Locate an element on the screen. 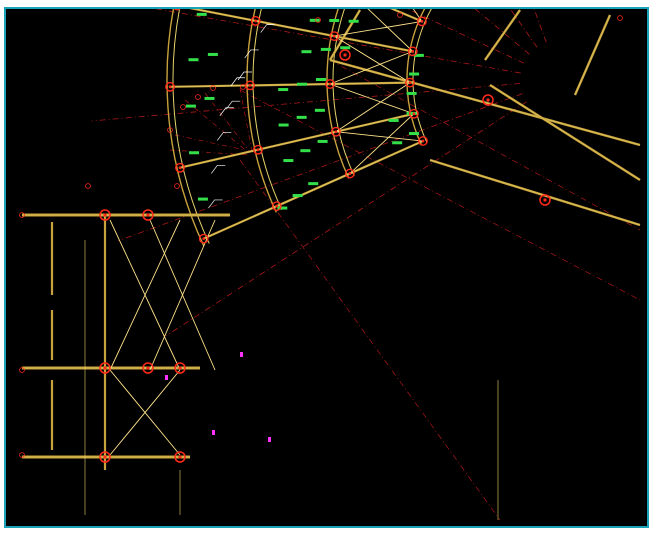  radial-member-edge is located at coordinates (290, 85).